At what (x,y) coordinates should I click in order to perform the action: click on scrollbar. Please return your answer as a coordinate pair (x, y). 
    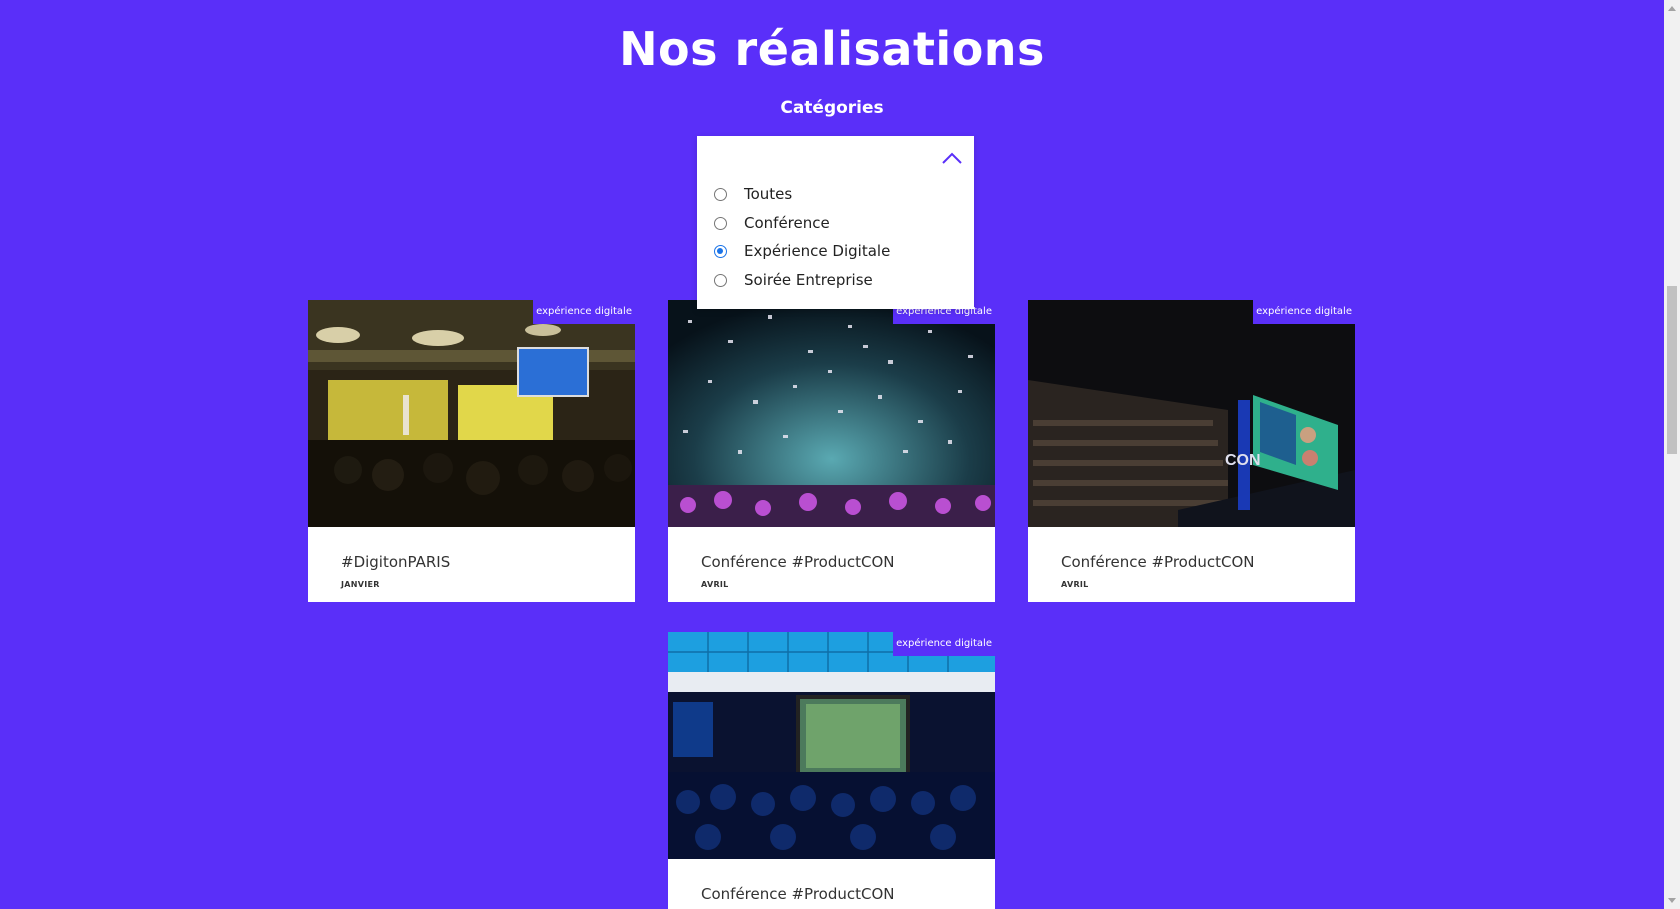
    Looking at the image, I should click on (1672, 454).